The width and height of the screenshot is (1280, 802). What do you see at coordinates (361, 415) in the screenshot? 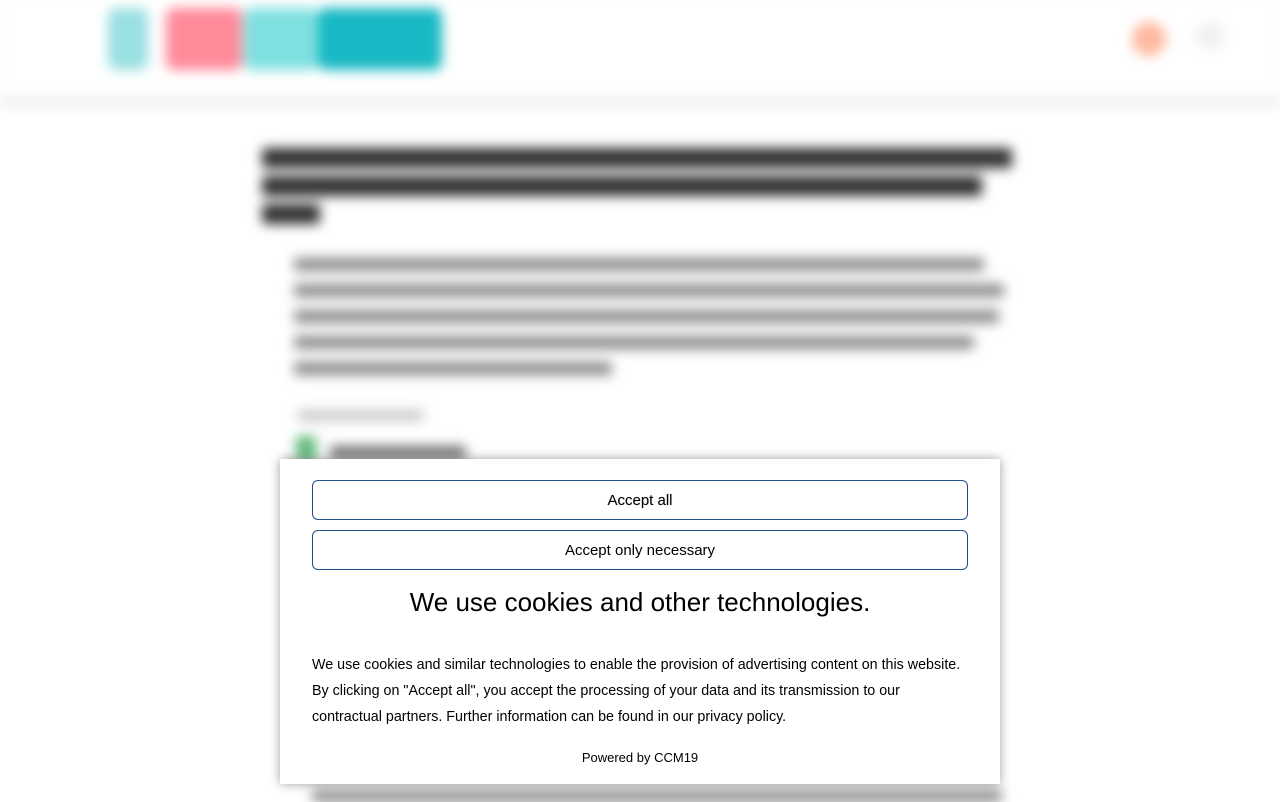
I see `article-meta` at bounding box center [361, 415].